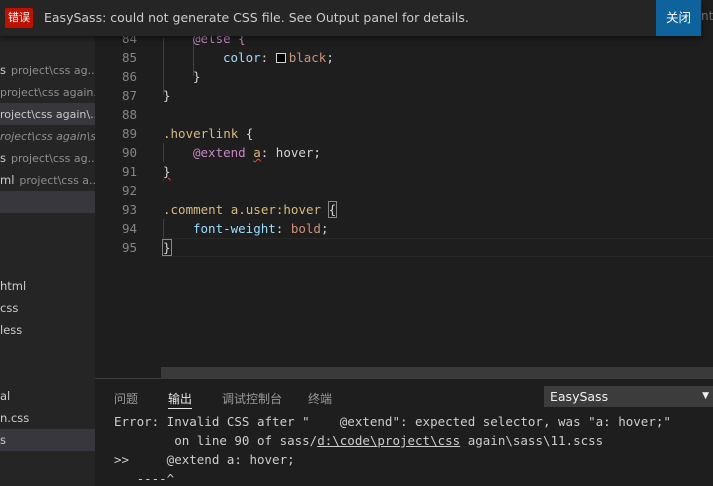  Describe the element at coordinates (129, 228) in the screenshot. I see `line-number: 94` at that location.